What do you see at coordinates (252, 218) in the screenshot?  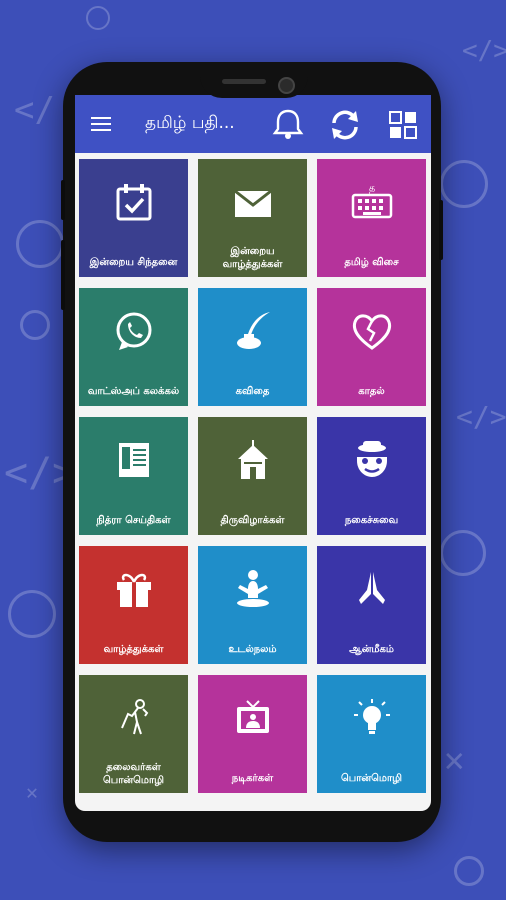 I see `tile-today-wishes: இன்றைய வாழ்த்துக்கள்` at bounding box center [252, 218].